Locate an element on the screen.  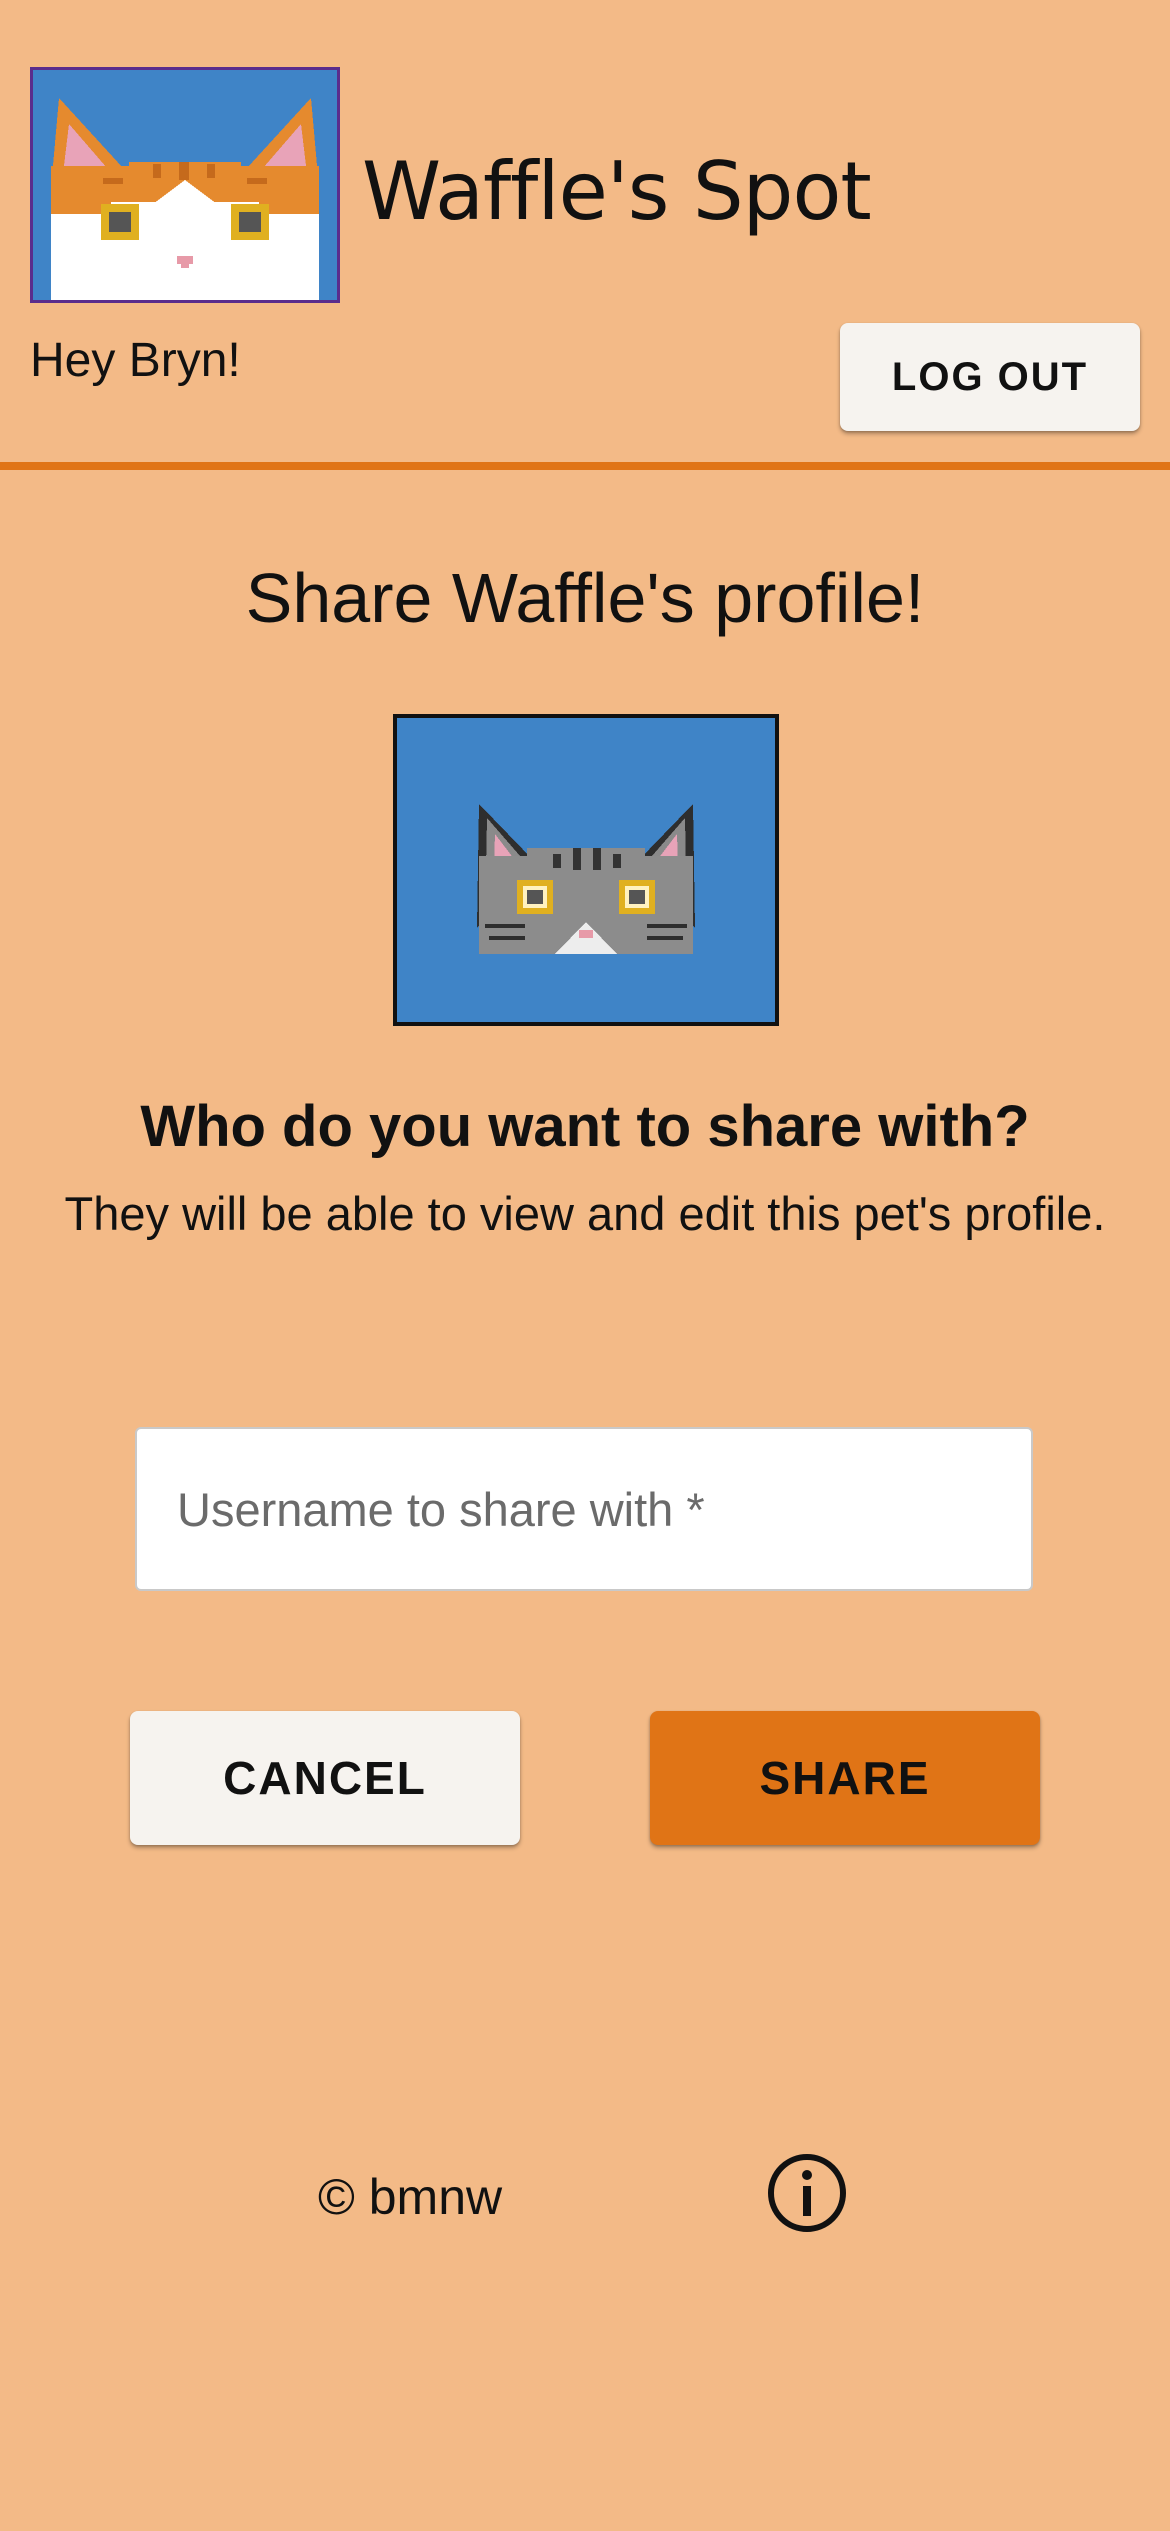
greeting-text: Hey Bryn! is located at coordinates (135, 360).